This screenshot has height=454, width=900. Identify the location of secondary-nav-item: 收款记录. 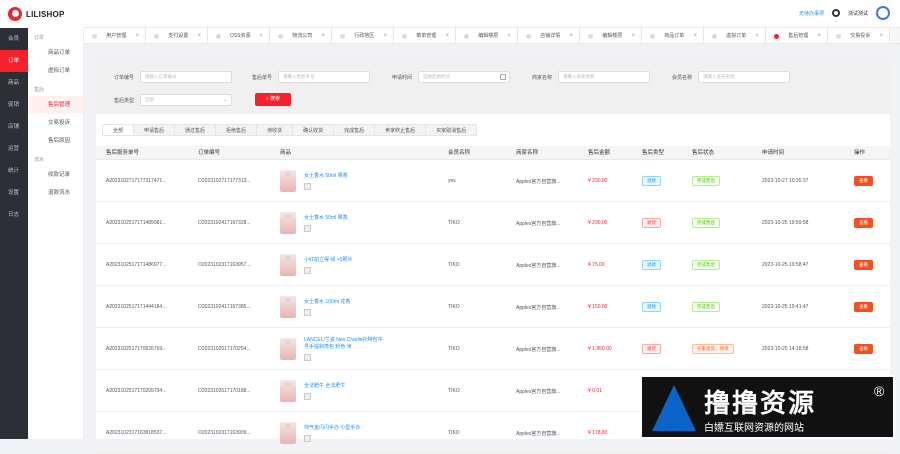
(55, 175).